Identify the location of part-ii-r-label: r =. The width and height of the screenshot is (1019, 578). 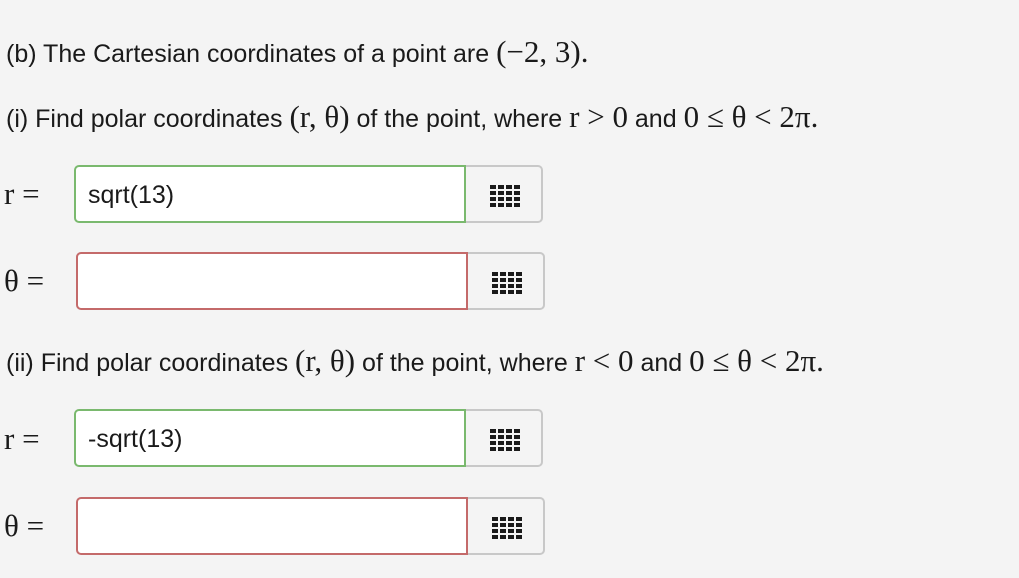
(22, 438).